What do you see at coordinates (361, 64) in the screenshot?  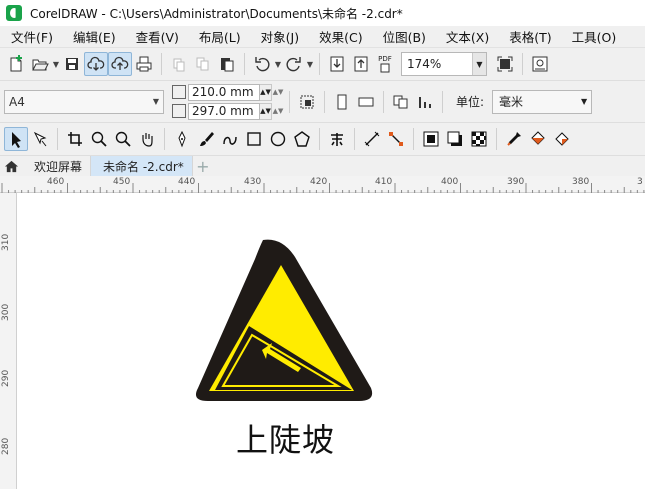 I see `export-icon` at bounding box center [361, 64].